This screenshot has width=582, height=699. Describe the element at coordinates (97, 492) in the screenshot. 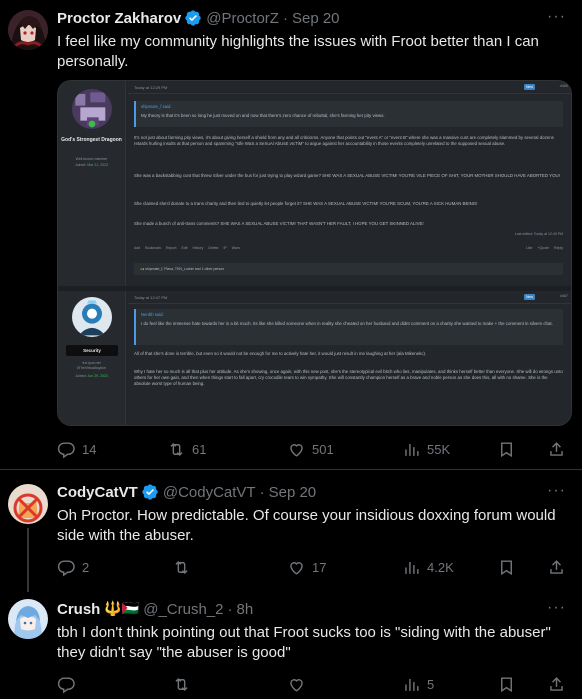

I see `display-name: CodyCatVT` at that location.